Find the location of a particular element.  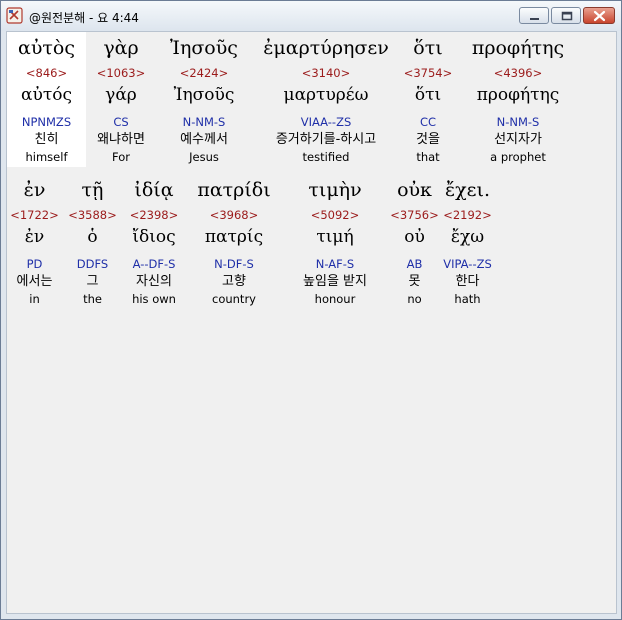

morphology-code: N-DF-S is located at coordinates (234, 264).